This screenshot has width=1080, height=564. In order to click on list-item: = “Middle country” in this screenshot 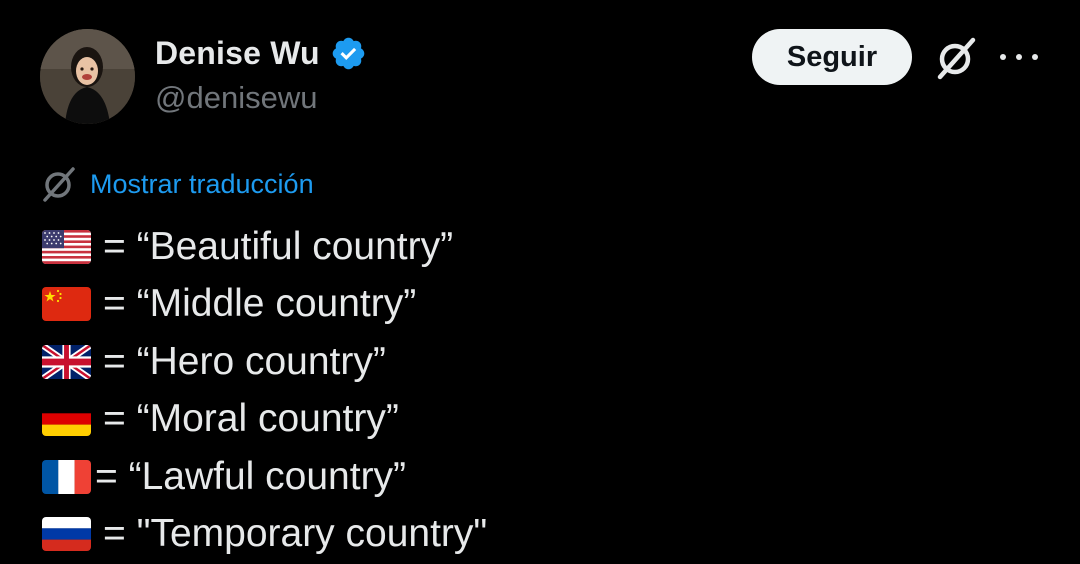, I will do `click(264, 305)`.